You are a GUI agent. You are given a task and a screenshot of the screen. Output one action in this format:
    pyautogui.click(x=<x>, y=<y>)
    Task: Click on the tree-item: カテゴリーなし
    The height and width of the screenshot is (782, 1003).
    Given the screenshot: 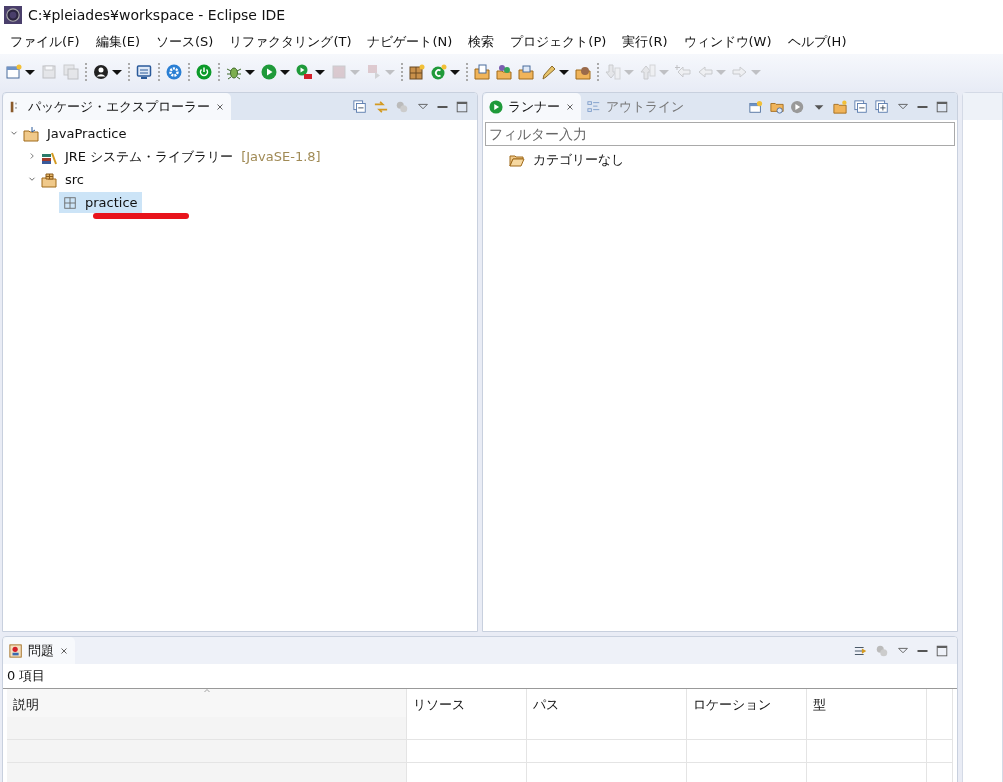 What is the action you would take?
    pyautogui.click(x=578, y=159)
    